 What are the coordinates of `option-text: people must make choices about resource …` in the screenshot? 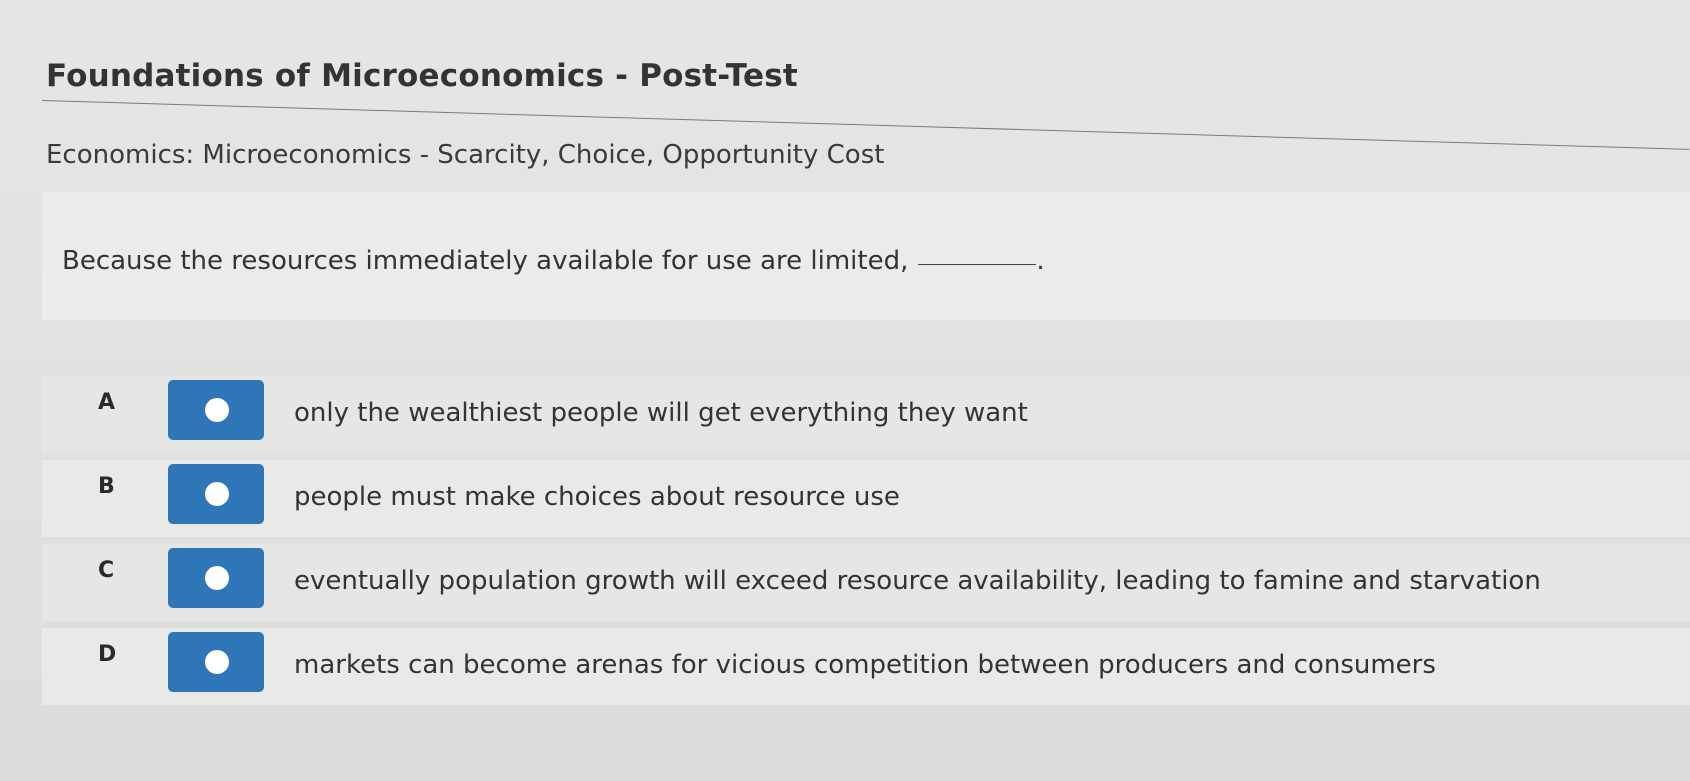 It's located at (597, 497).